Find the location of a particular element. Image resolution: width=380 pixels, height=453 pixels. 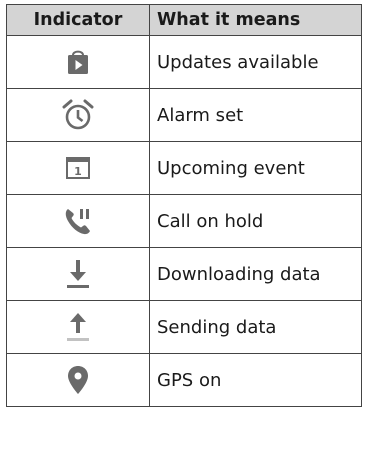

table-row: Sending data is located at coordinates (184, 327).